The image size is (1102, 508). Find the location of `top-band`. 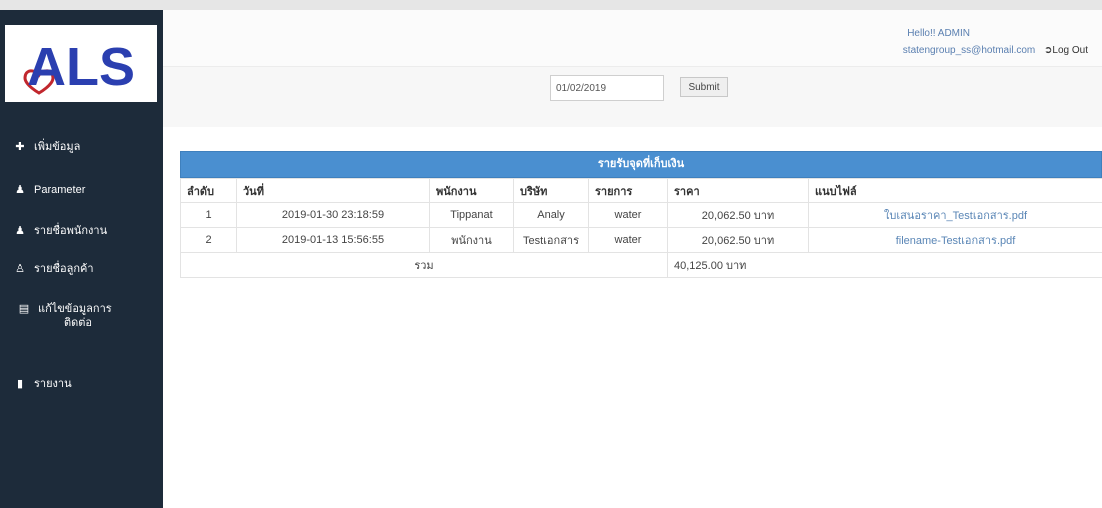

top-band is located at coordinates (551, 5).